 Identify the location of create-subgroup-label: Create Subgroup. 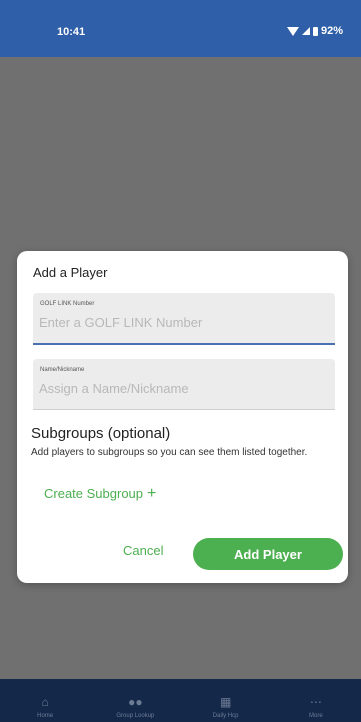
(94, 493).